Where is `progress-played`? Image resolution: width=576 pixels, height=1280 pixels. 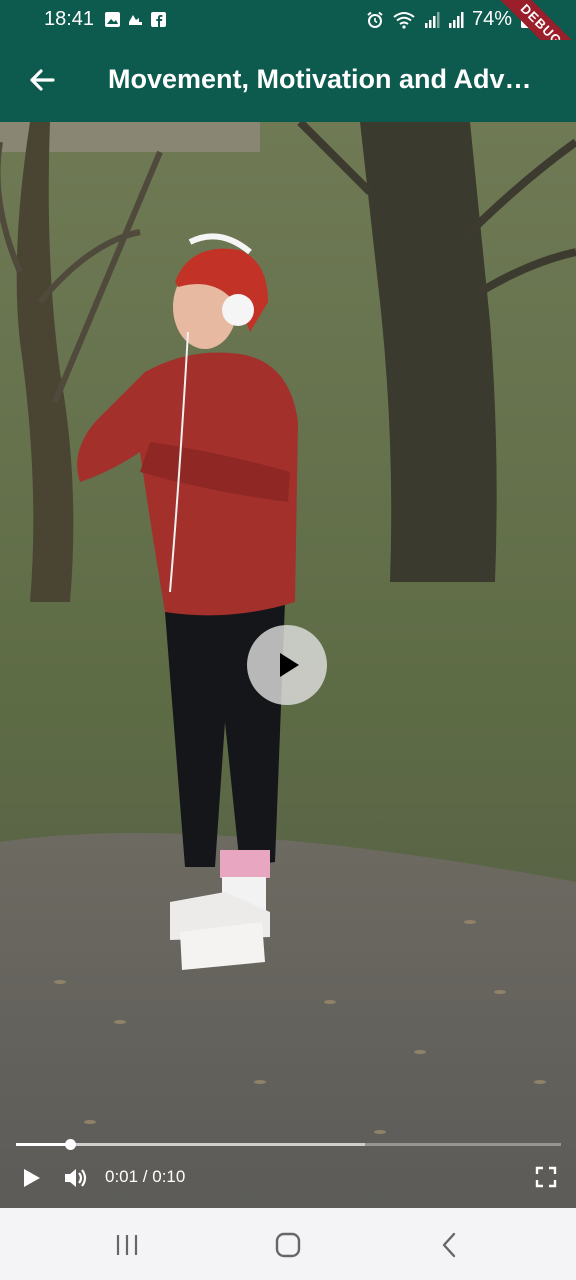
progress-played is located at coordinates (43, 1144).